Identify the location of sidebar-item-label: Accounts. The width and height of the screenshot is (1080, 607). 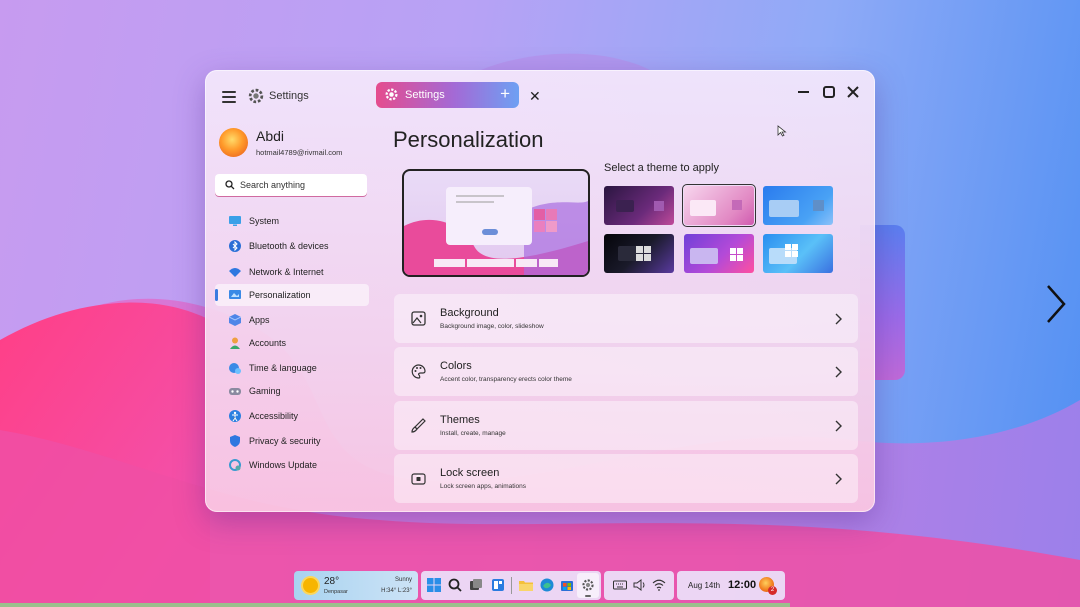
(268, 343).